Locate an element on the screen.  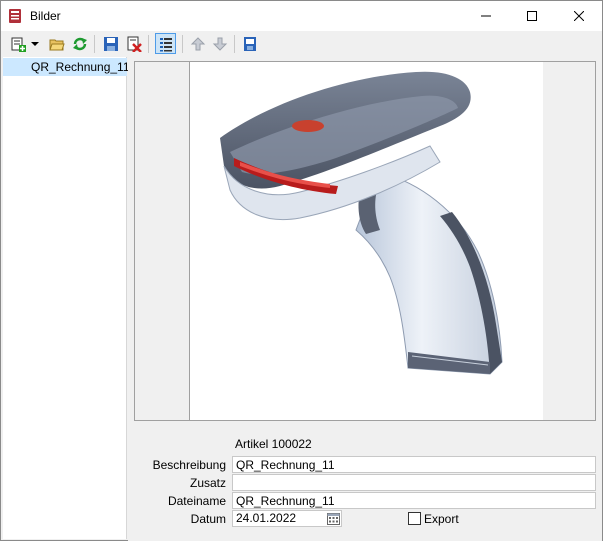
list-item-label: QR_Rechnung_11 is located at coordinates (80, 67).